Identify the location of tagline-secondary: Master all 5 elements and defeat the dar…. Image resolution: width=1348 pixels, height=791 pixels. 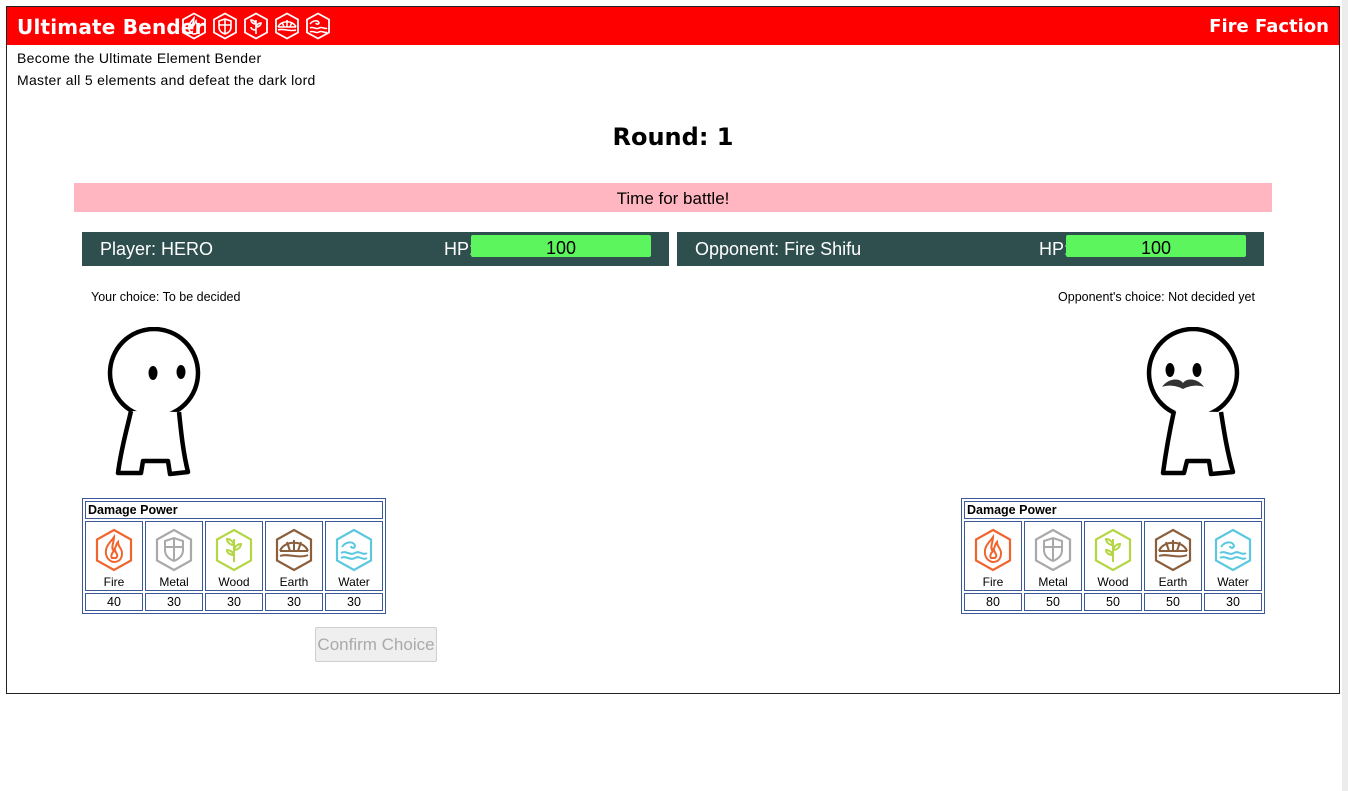
(166, 80).